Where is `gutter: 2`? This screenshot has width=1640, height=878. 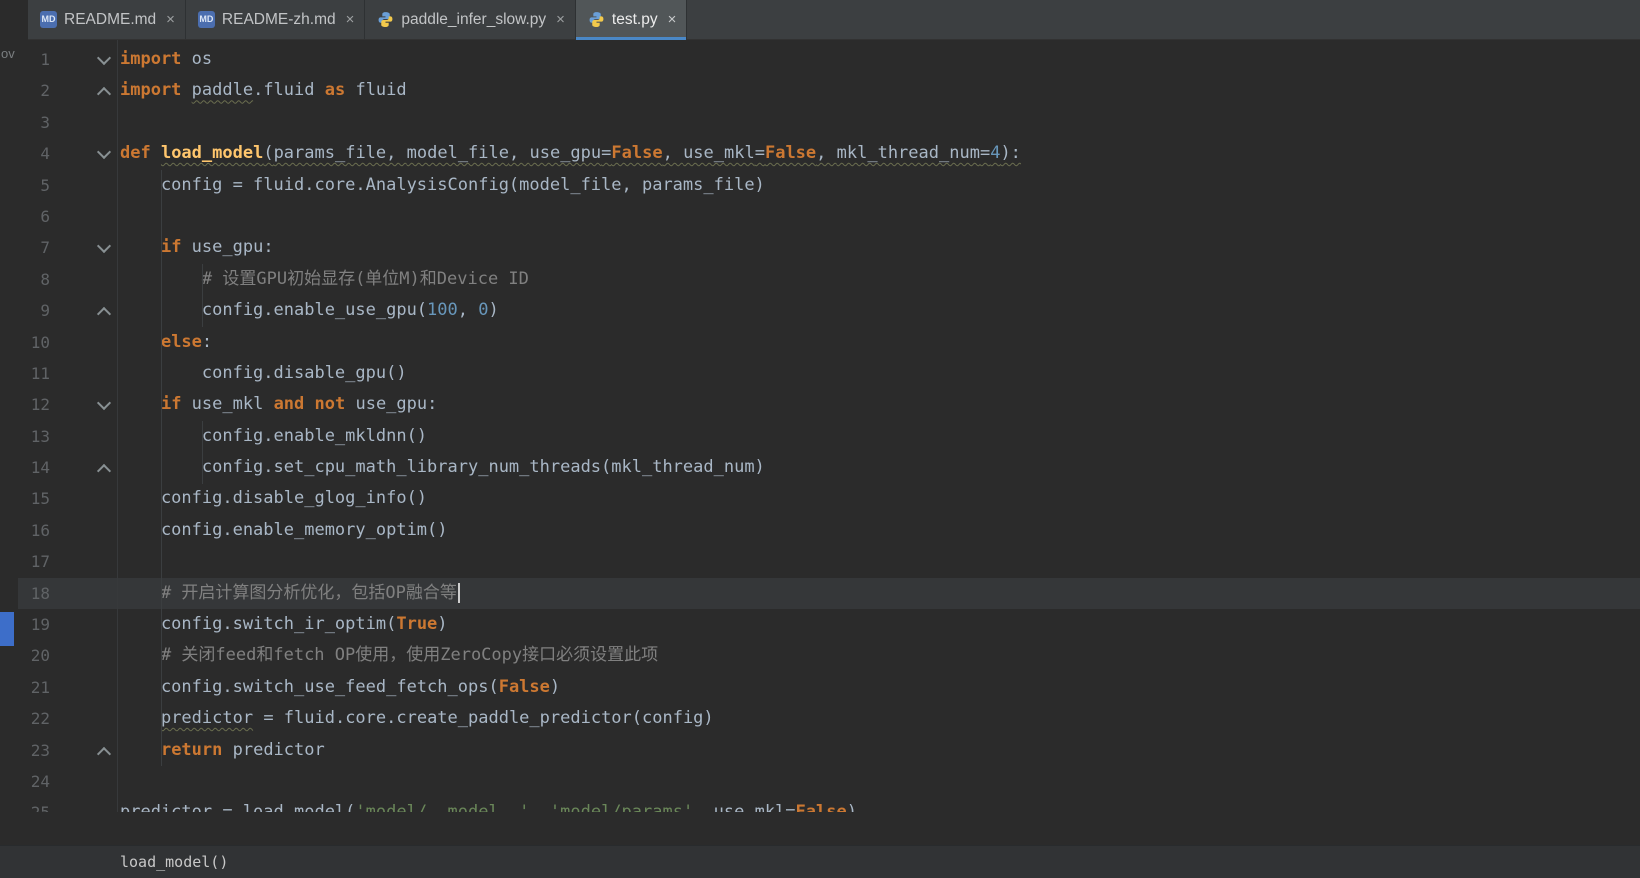 gutter: 2 is located at coordinates (67, 90).